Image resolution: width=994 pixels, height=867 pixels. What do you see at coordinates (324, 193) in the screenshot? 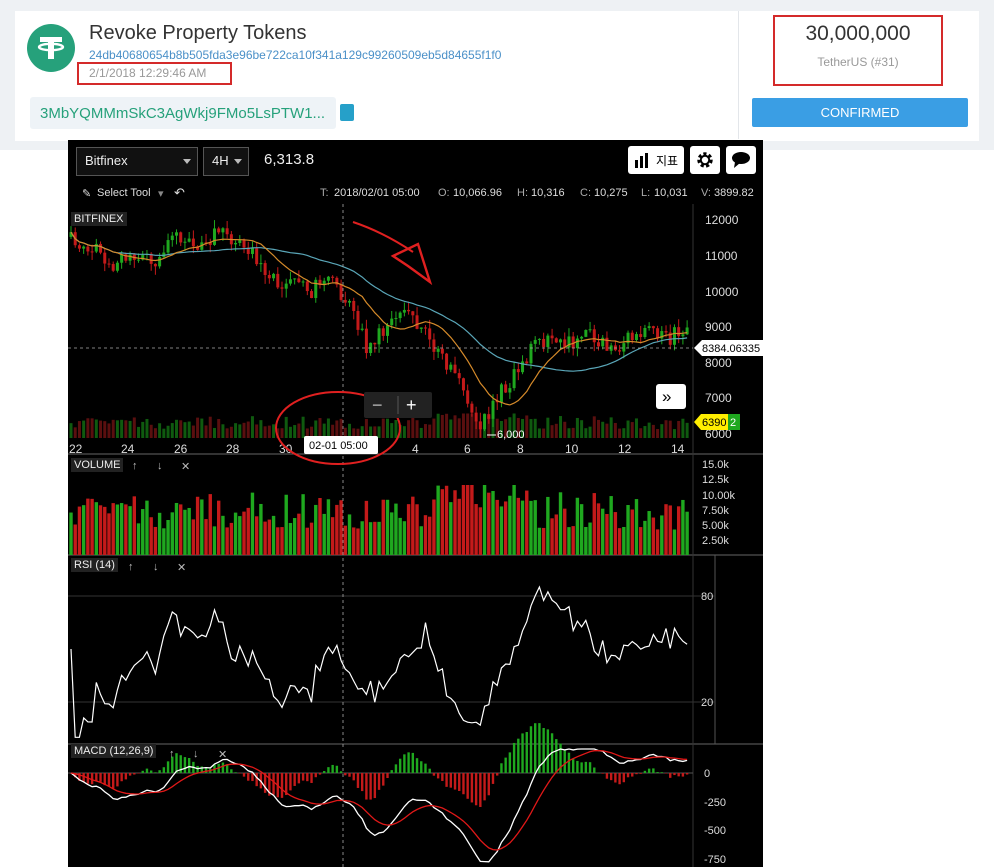
I see `ohlc-t-label: T:` at bounding box center [324, 193].